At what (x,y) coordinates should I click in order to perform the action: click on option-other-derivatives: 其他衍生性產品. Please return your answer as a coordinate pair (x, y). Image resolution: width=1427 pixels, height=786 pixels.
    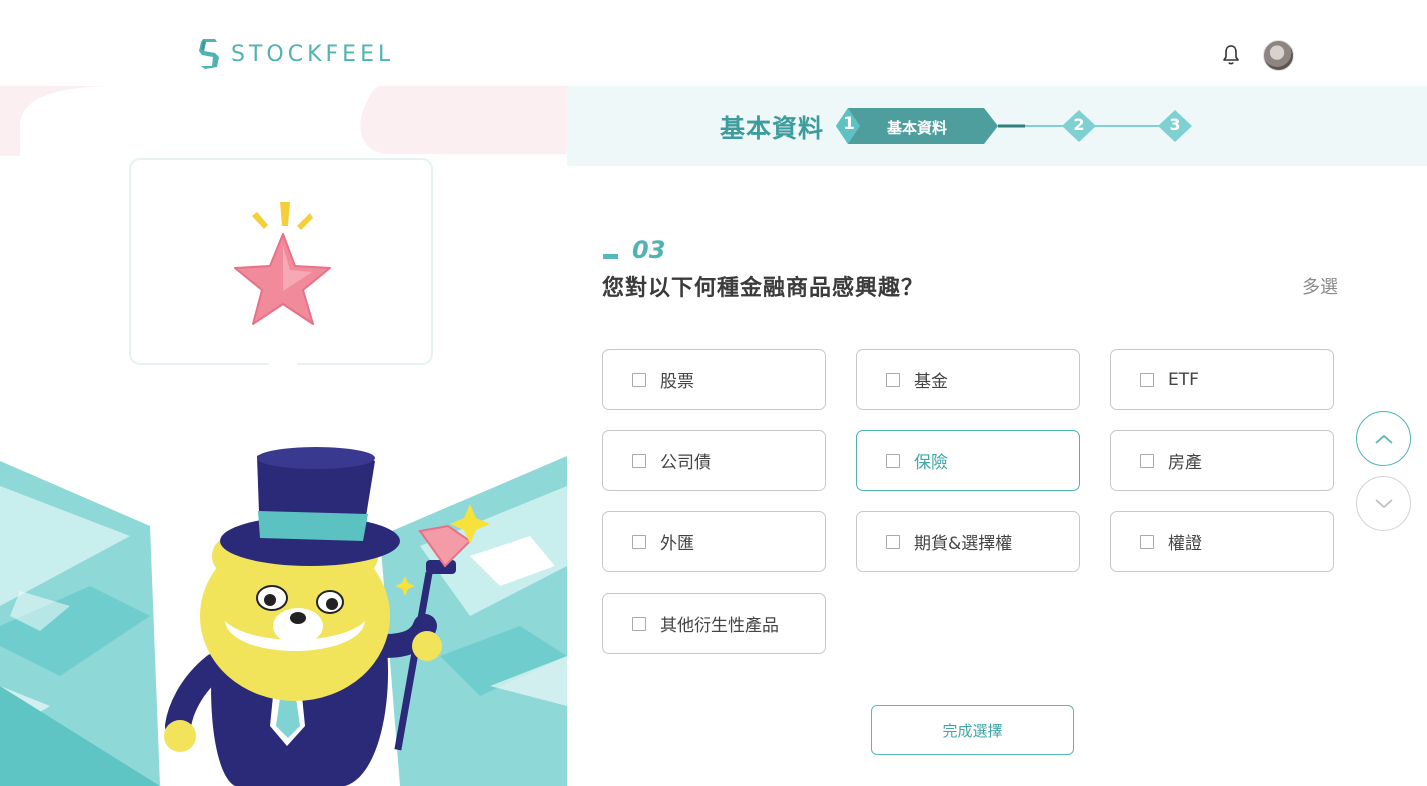
    Looking at the image, I should click on (714, 623).